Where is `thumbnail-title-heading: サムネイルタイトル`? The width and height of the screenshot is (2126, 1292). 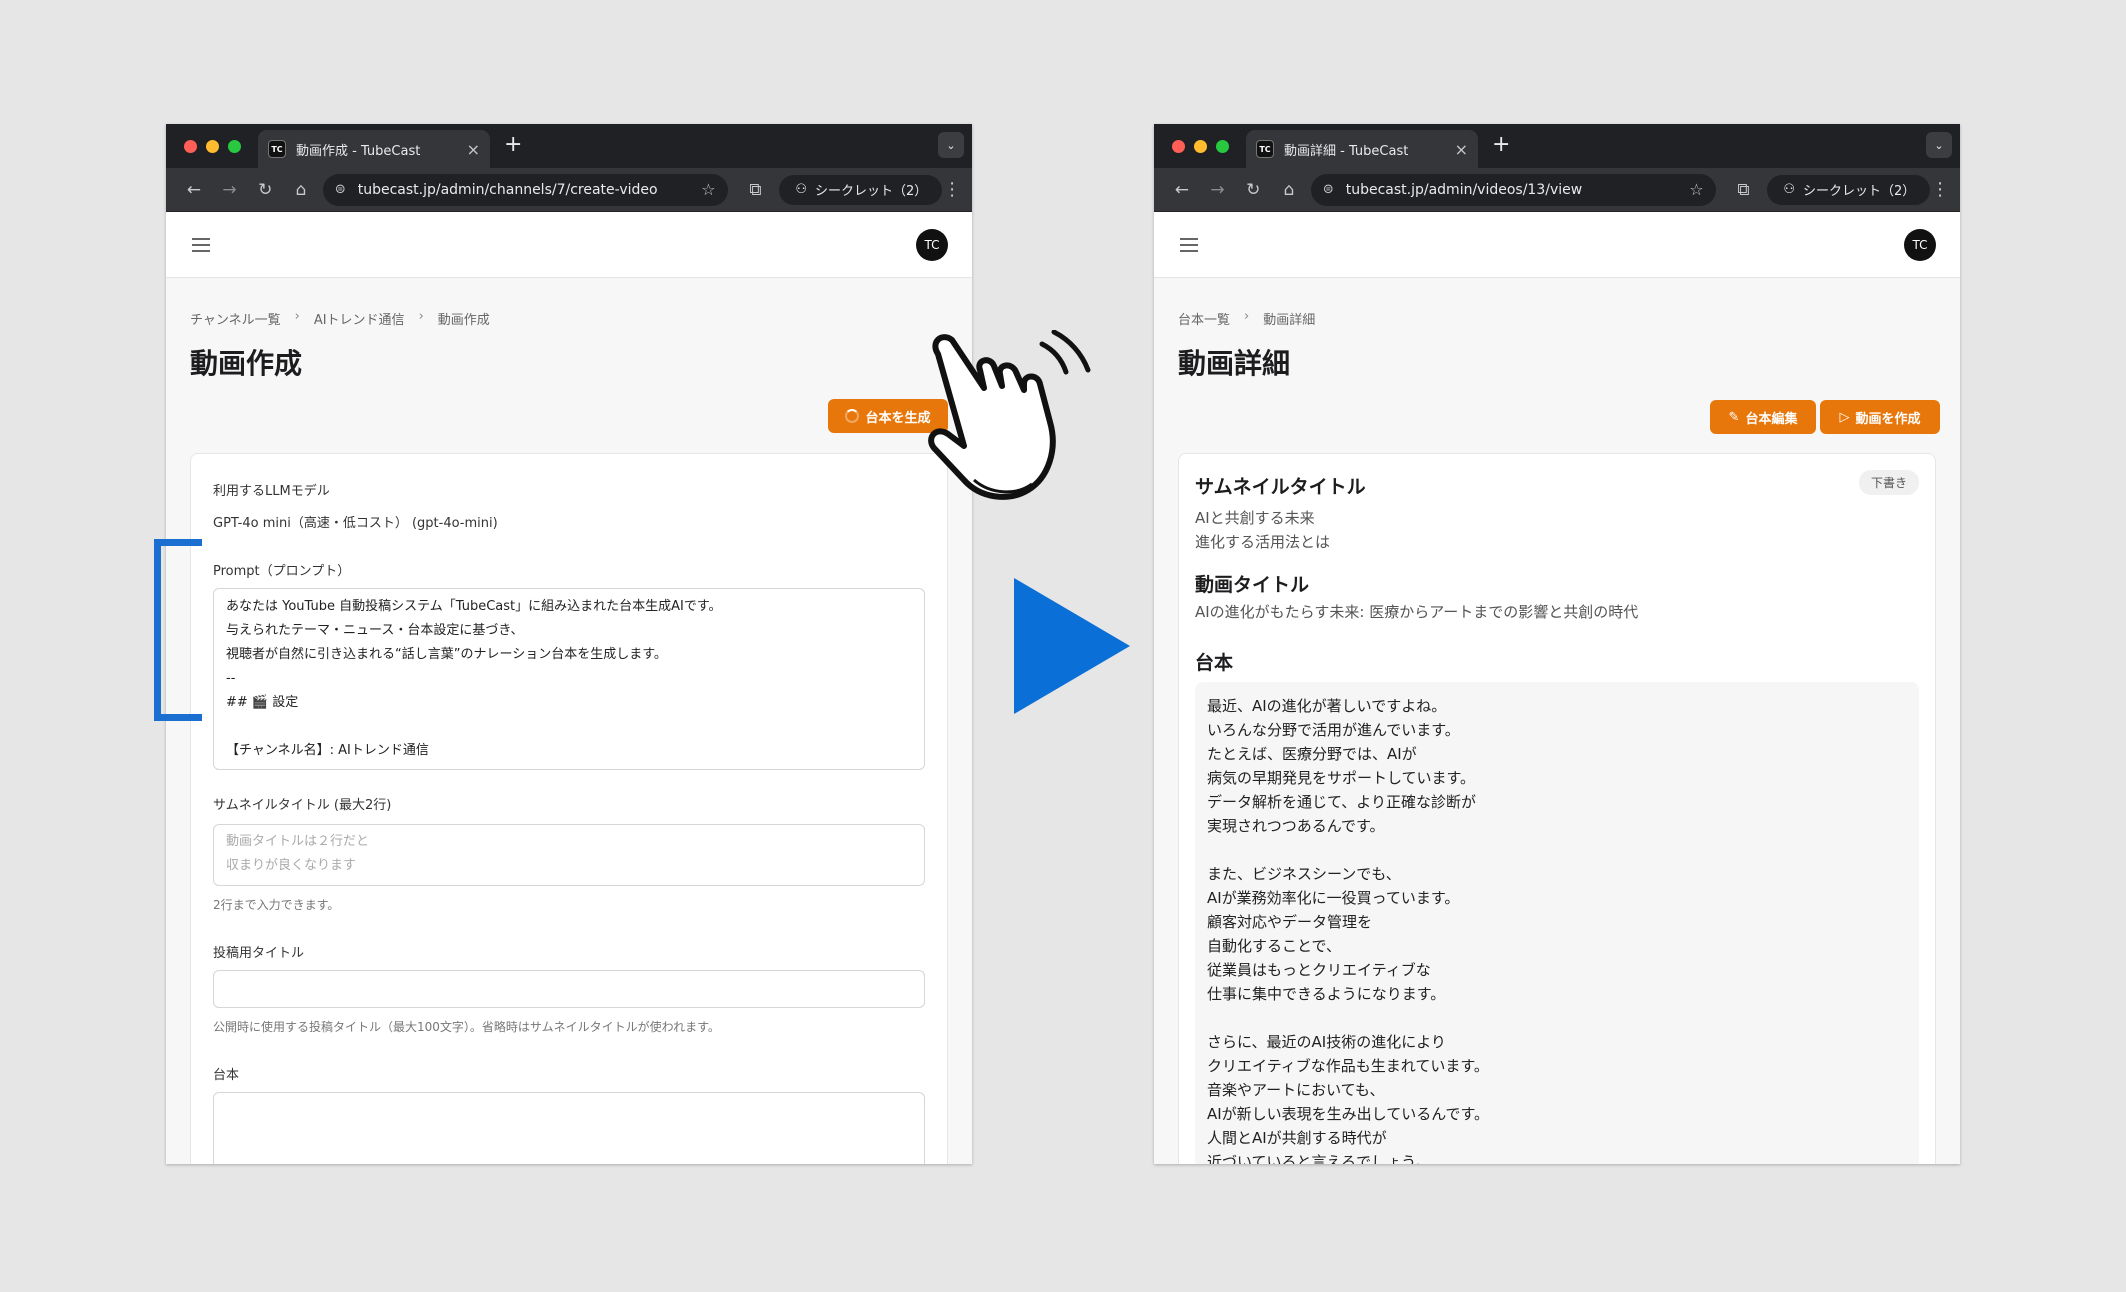
thumbnail-title-heading: サムネイルタイトル is located at coordinates (1280, 487).